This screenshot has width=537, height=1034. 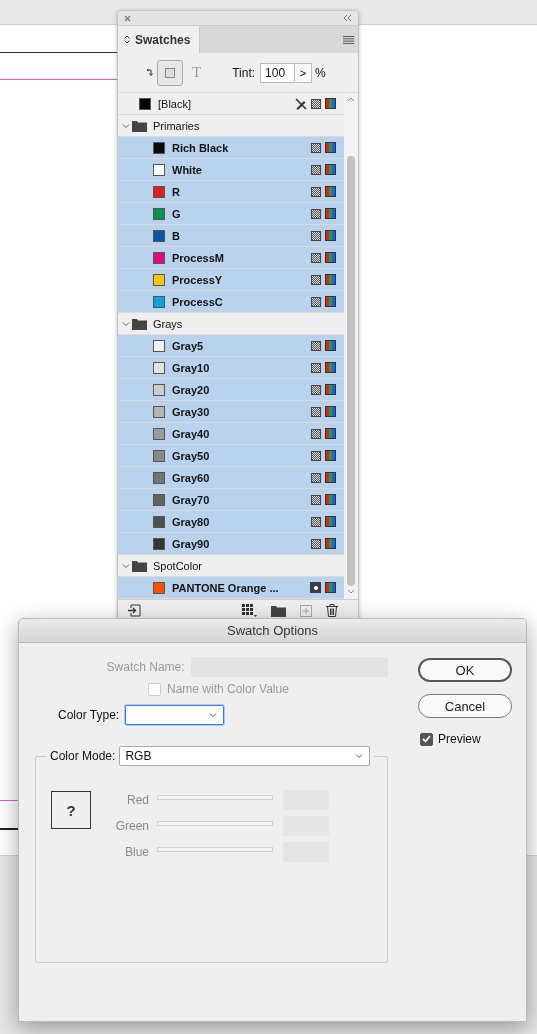 I want to click on swatch-row: B, so click(x=231, y=236).